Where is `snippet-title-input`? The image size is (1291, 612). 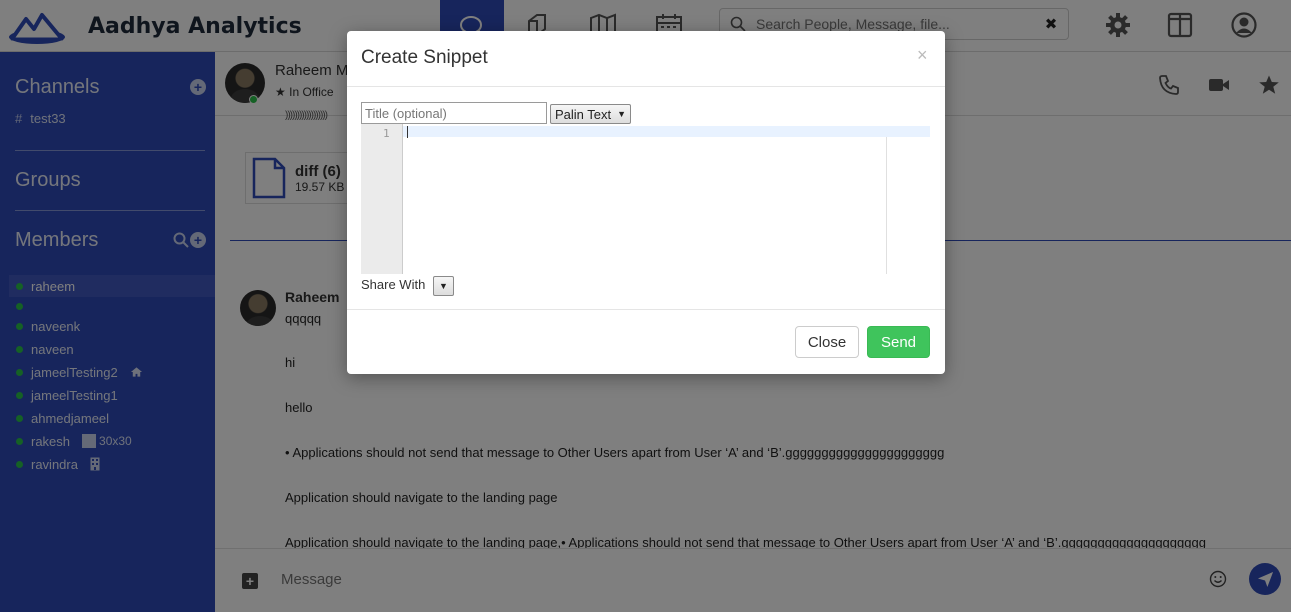
snippet-title-input is located at coordinates (454, 113).